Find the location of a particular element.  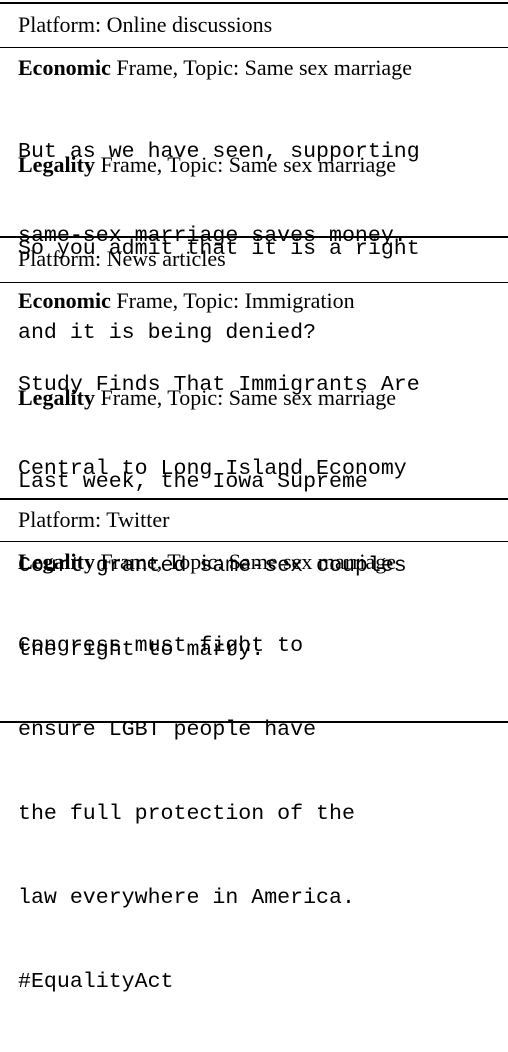

quote-line: Last week, the Iowa Supreme is located at coordinates (193, 482).